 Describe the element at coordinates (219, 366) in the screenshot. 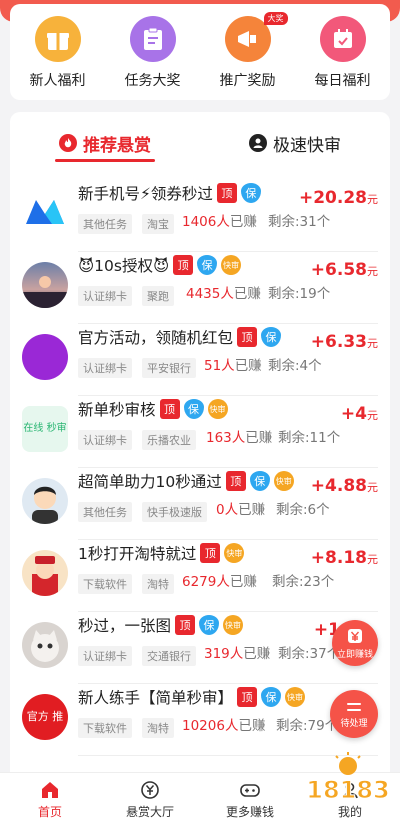

I see `earned-count: 51人` at that location.